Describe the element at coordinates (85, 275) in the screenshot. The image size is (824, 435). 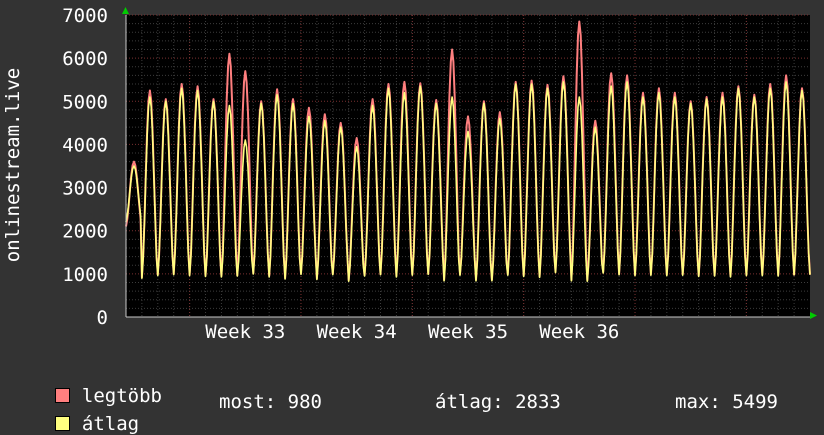
I see `y-tick-label: 1000` at that location.